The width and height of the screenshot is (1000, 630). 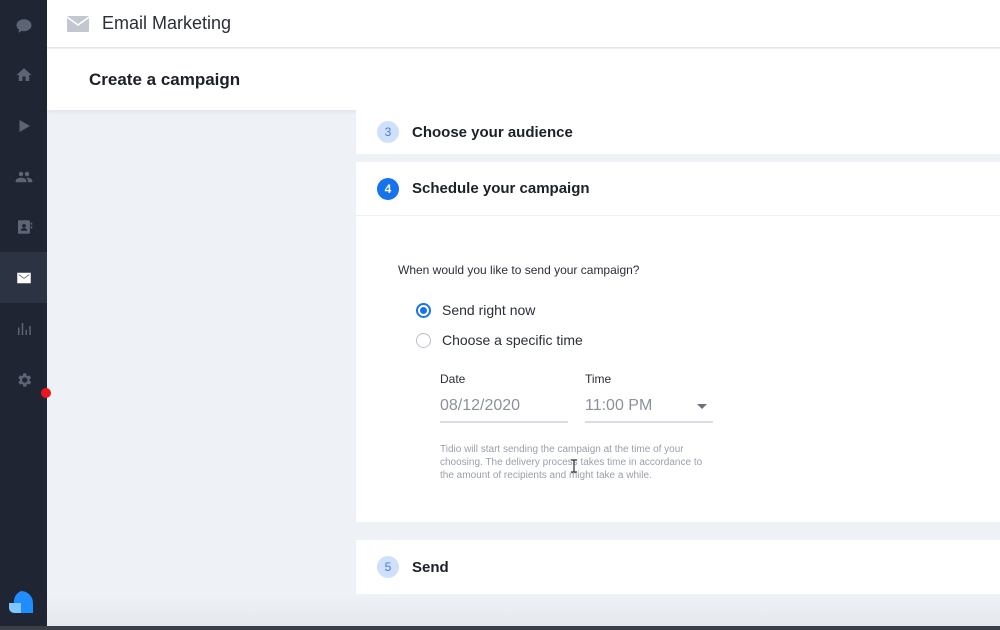 I want to click on text-cursor-icon, so click(x=574, y=466).